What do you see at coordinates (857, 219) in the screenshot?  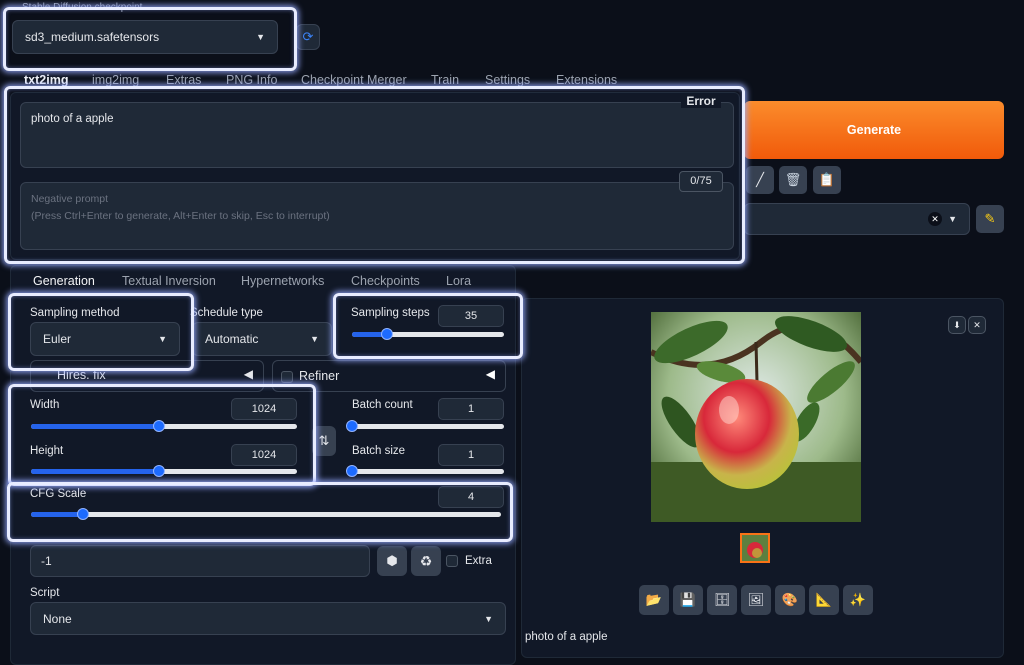 I see `styles-dropdown: ✕ ▼` at bounding box center [857, 219].